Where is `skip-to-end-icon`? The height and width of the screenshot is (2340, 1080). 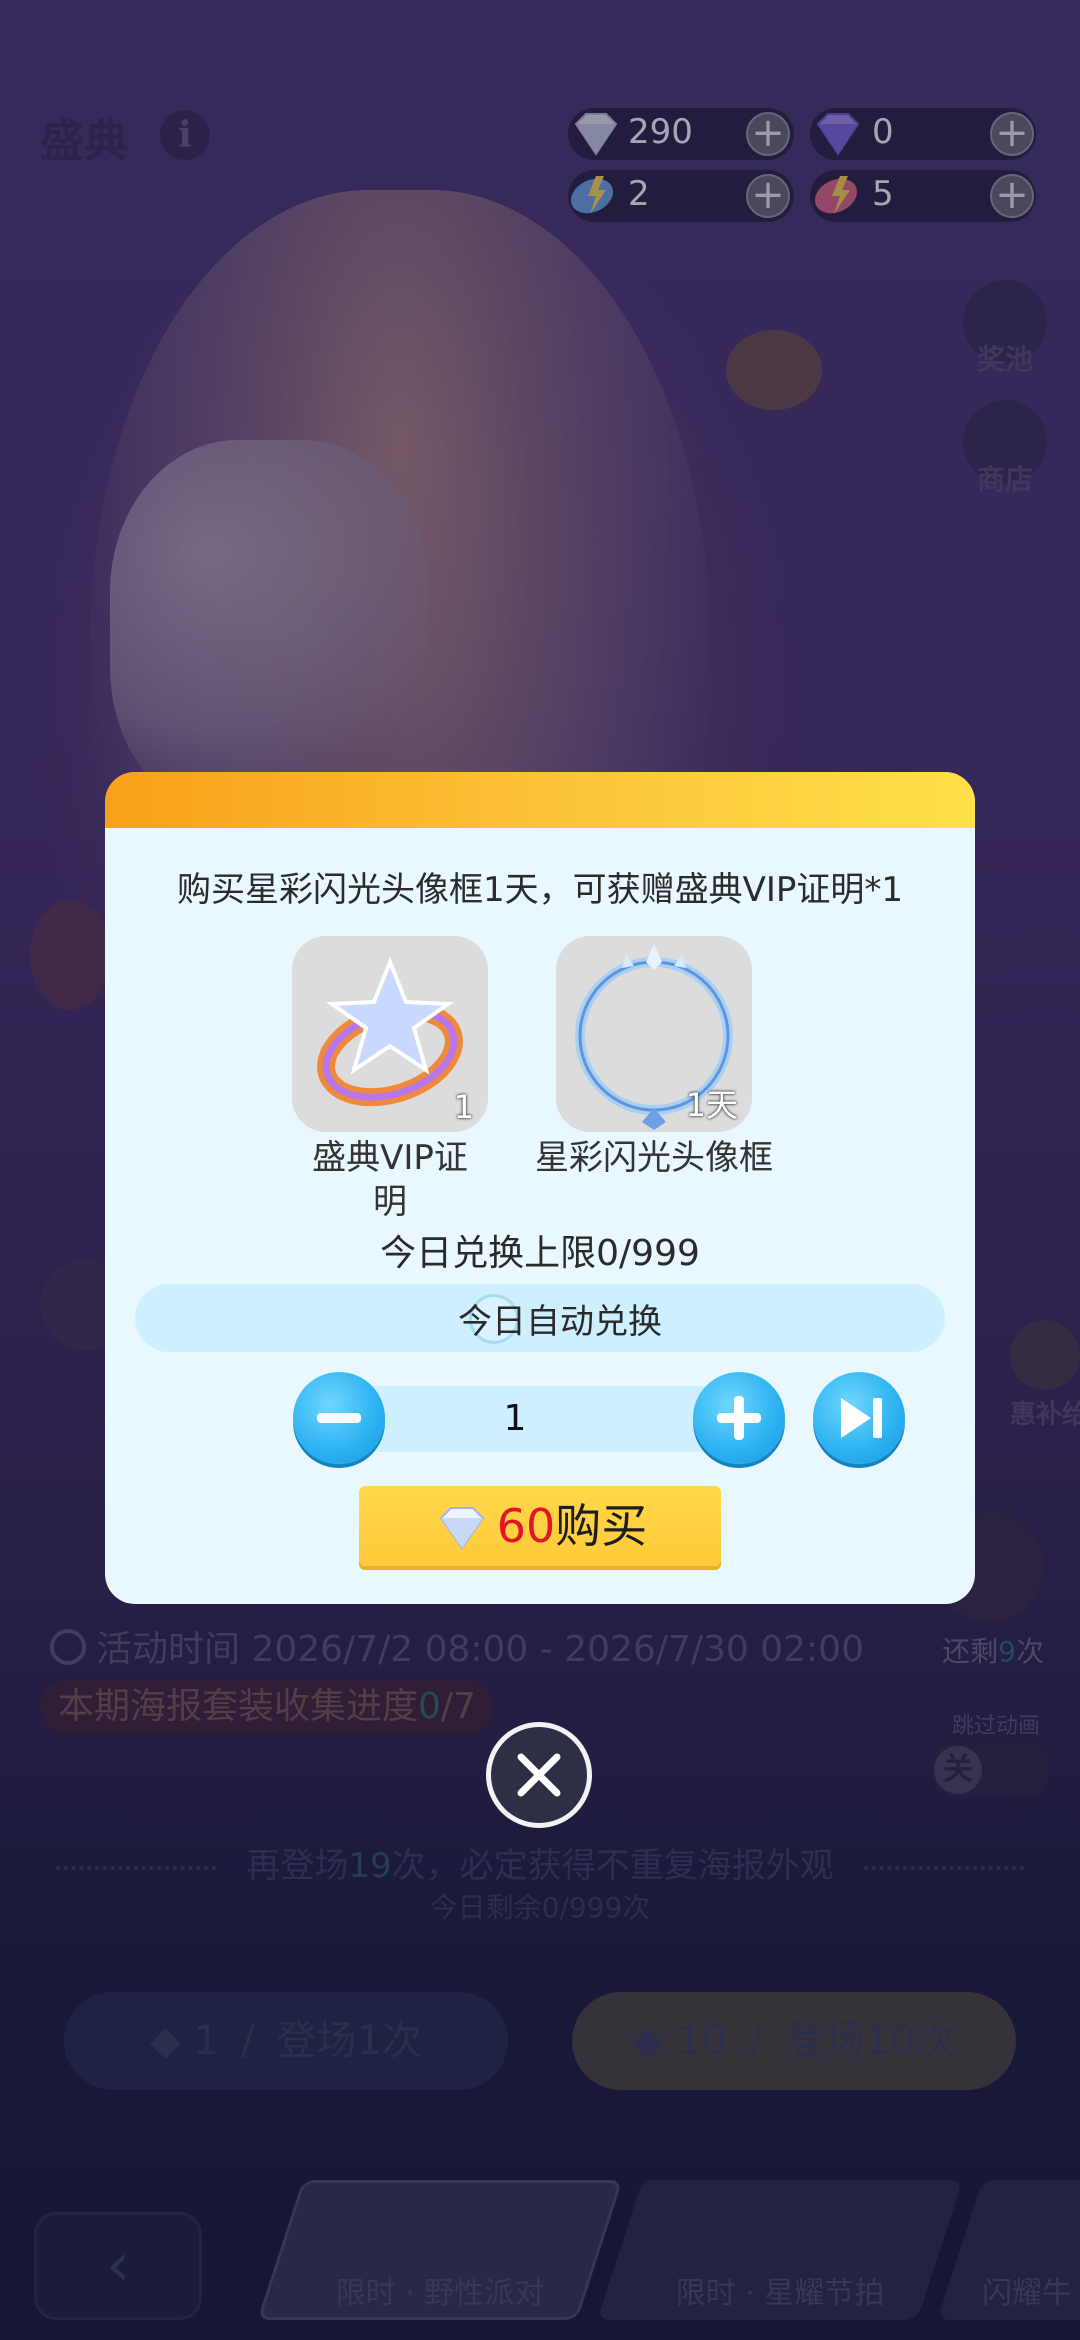
skip-to-end-icon is located at coordinates (861, 1418).